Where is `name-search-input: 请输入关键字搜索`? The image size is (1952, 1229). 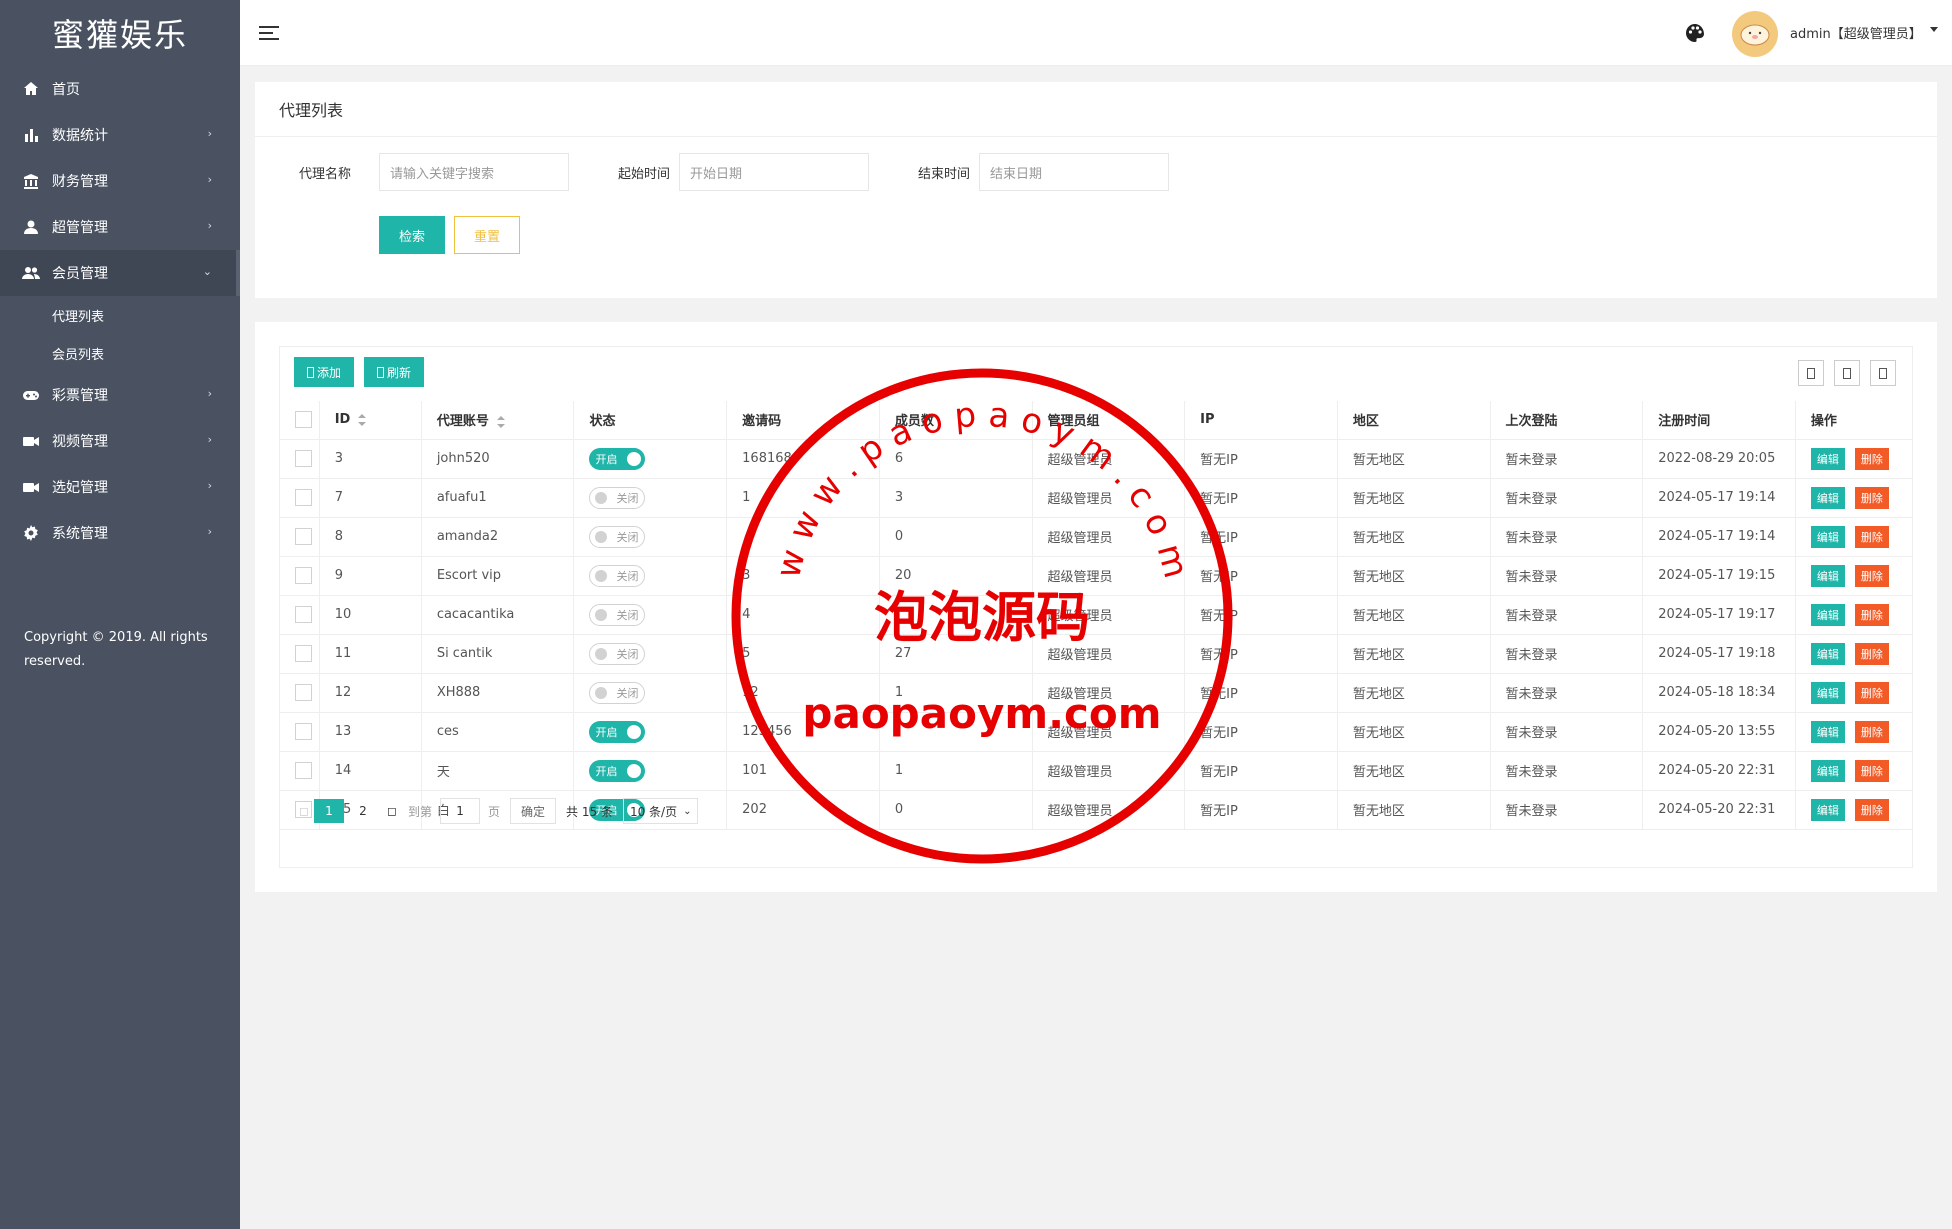
name-search-input: 请输入关键字搜索 is located at coordinates (474, 172).